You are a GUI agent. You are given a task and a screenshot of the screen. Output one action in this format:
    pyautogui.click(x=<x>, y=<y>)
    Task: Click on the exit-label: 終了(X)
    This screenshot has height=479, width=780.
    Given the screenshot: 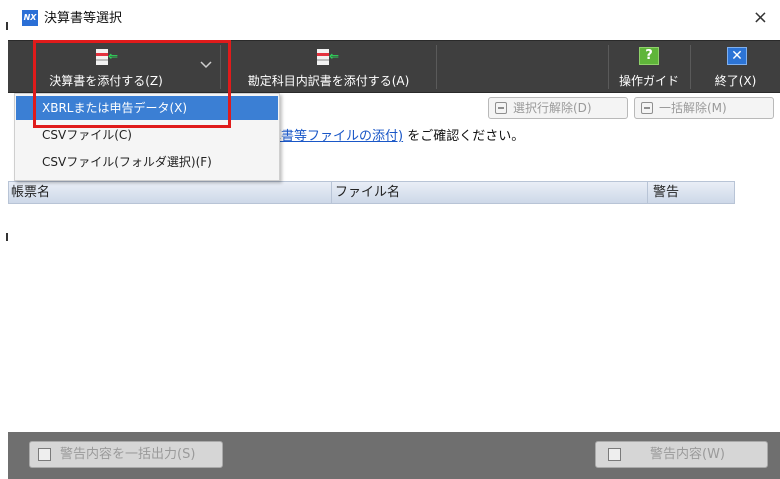 What is the action you would take?
    pyautogui.click(x=735, y=81)
    